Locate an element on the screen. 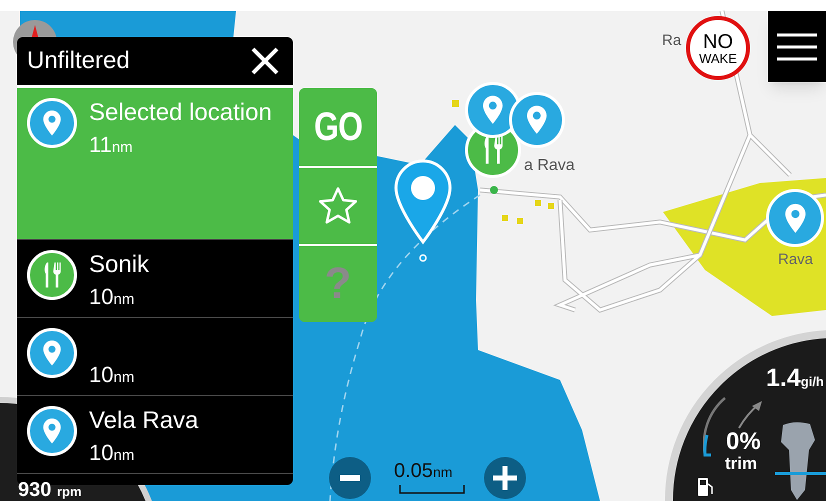 The width and height of the screenshot is (826, 501). rpm-reading: 930 rpm is located at coordinates (50, 490).